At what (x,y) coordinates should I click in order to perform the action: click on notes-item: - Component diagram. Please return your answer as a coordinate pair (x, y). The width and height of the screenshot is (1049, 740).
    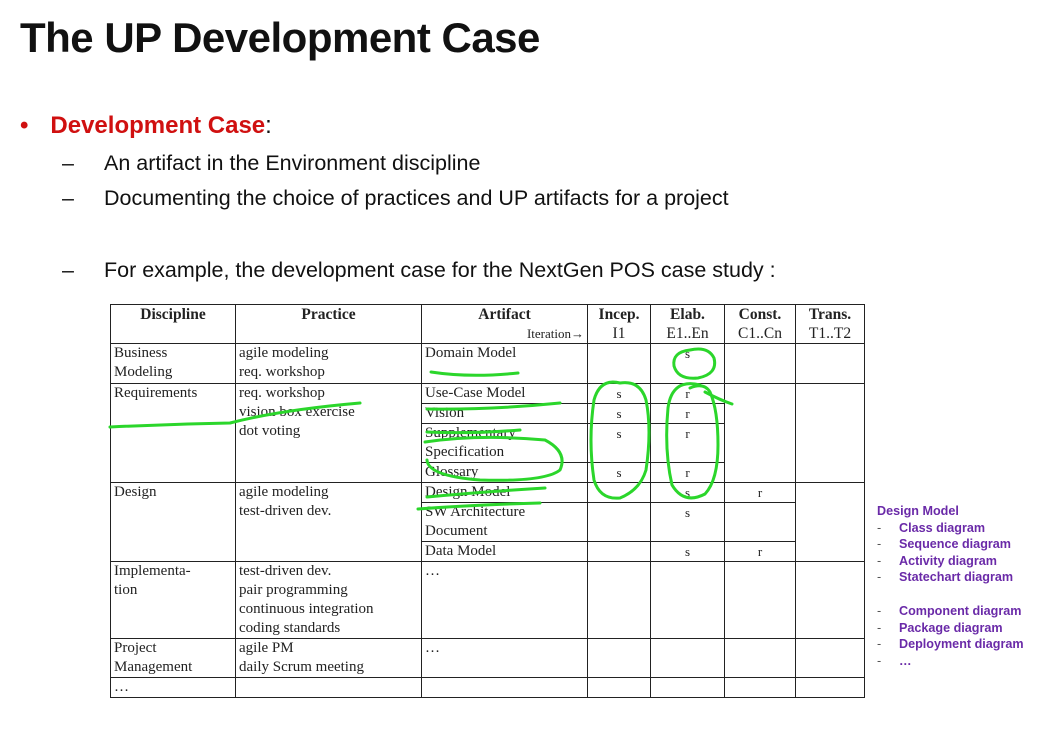
    Looking at the image, I should click on (949, 610).